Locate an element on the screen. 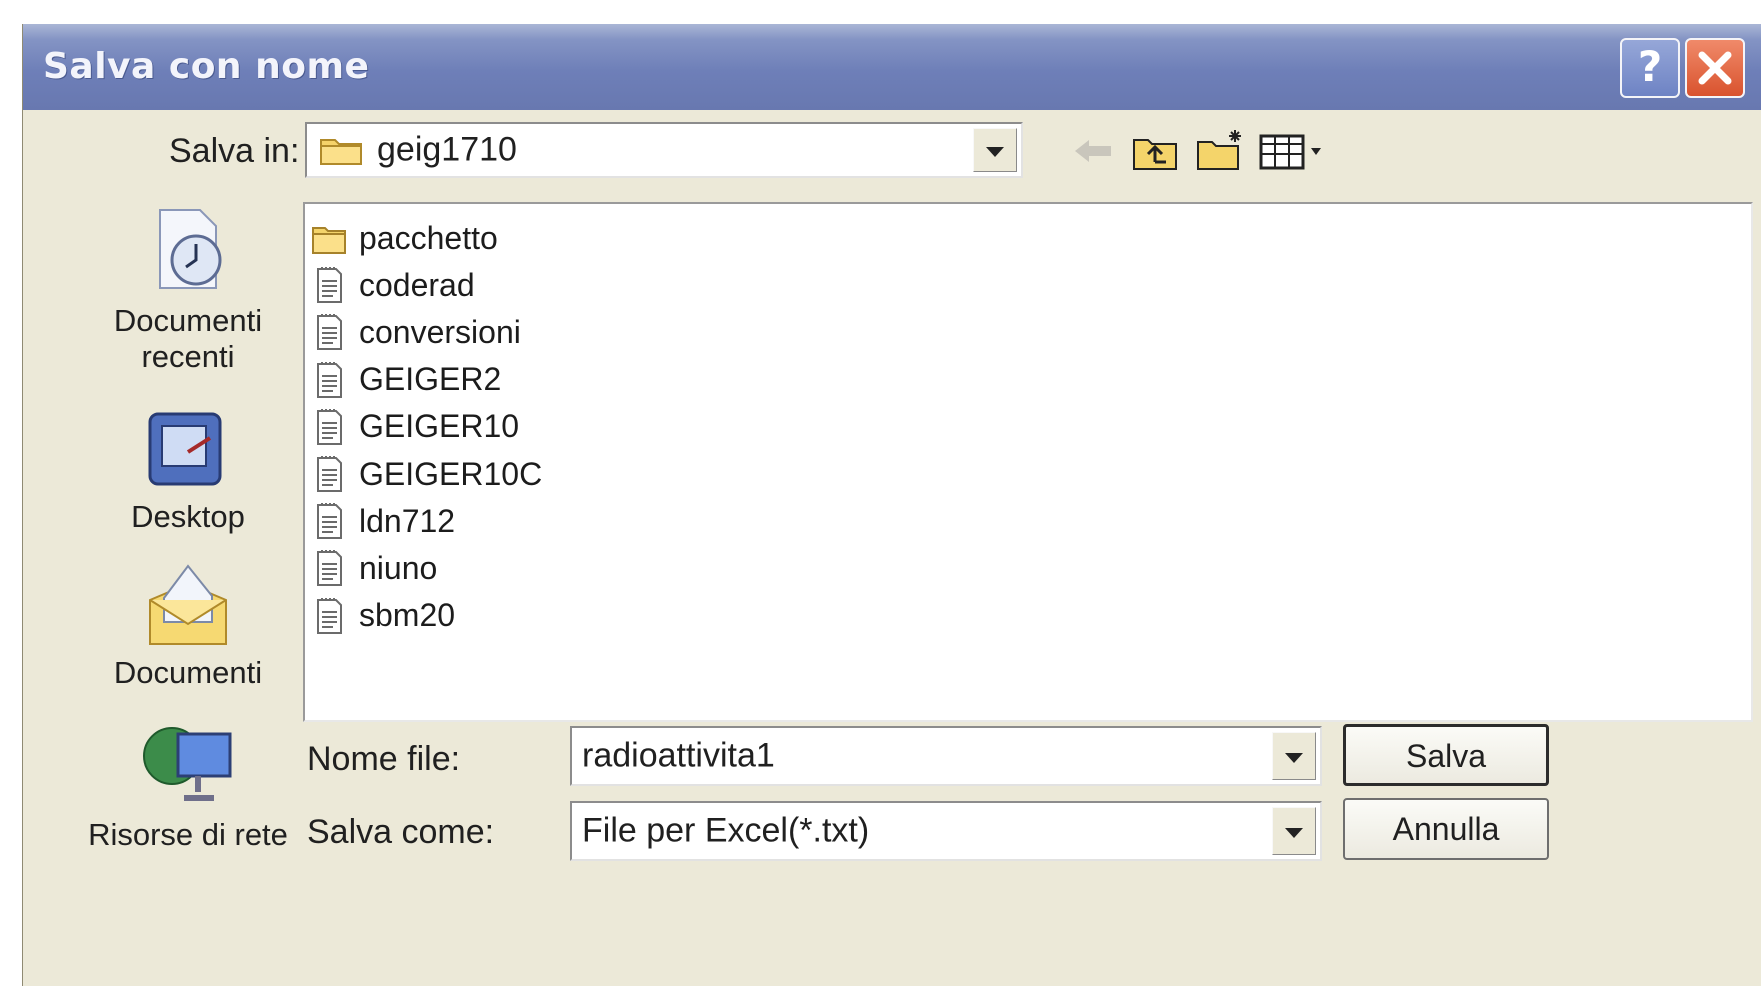  my-documents-icon is located at coordinates (188, 604).